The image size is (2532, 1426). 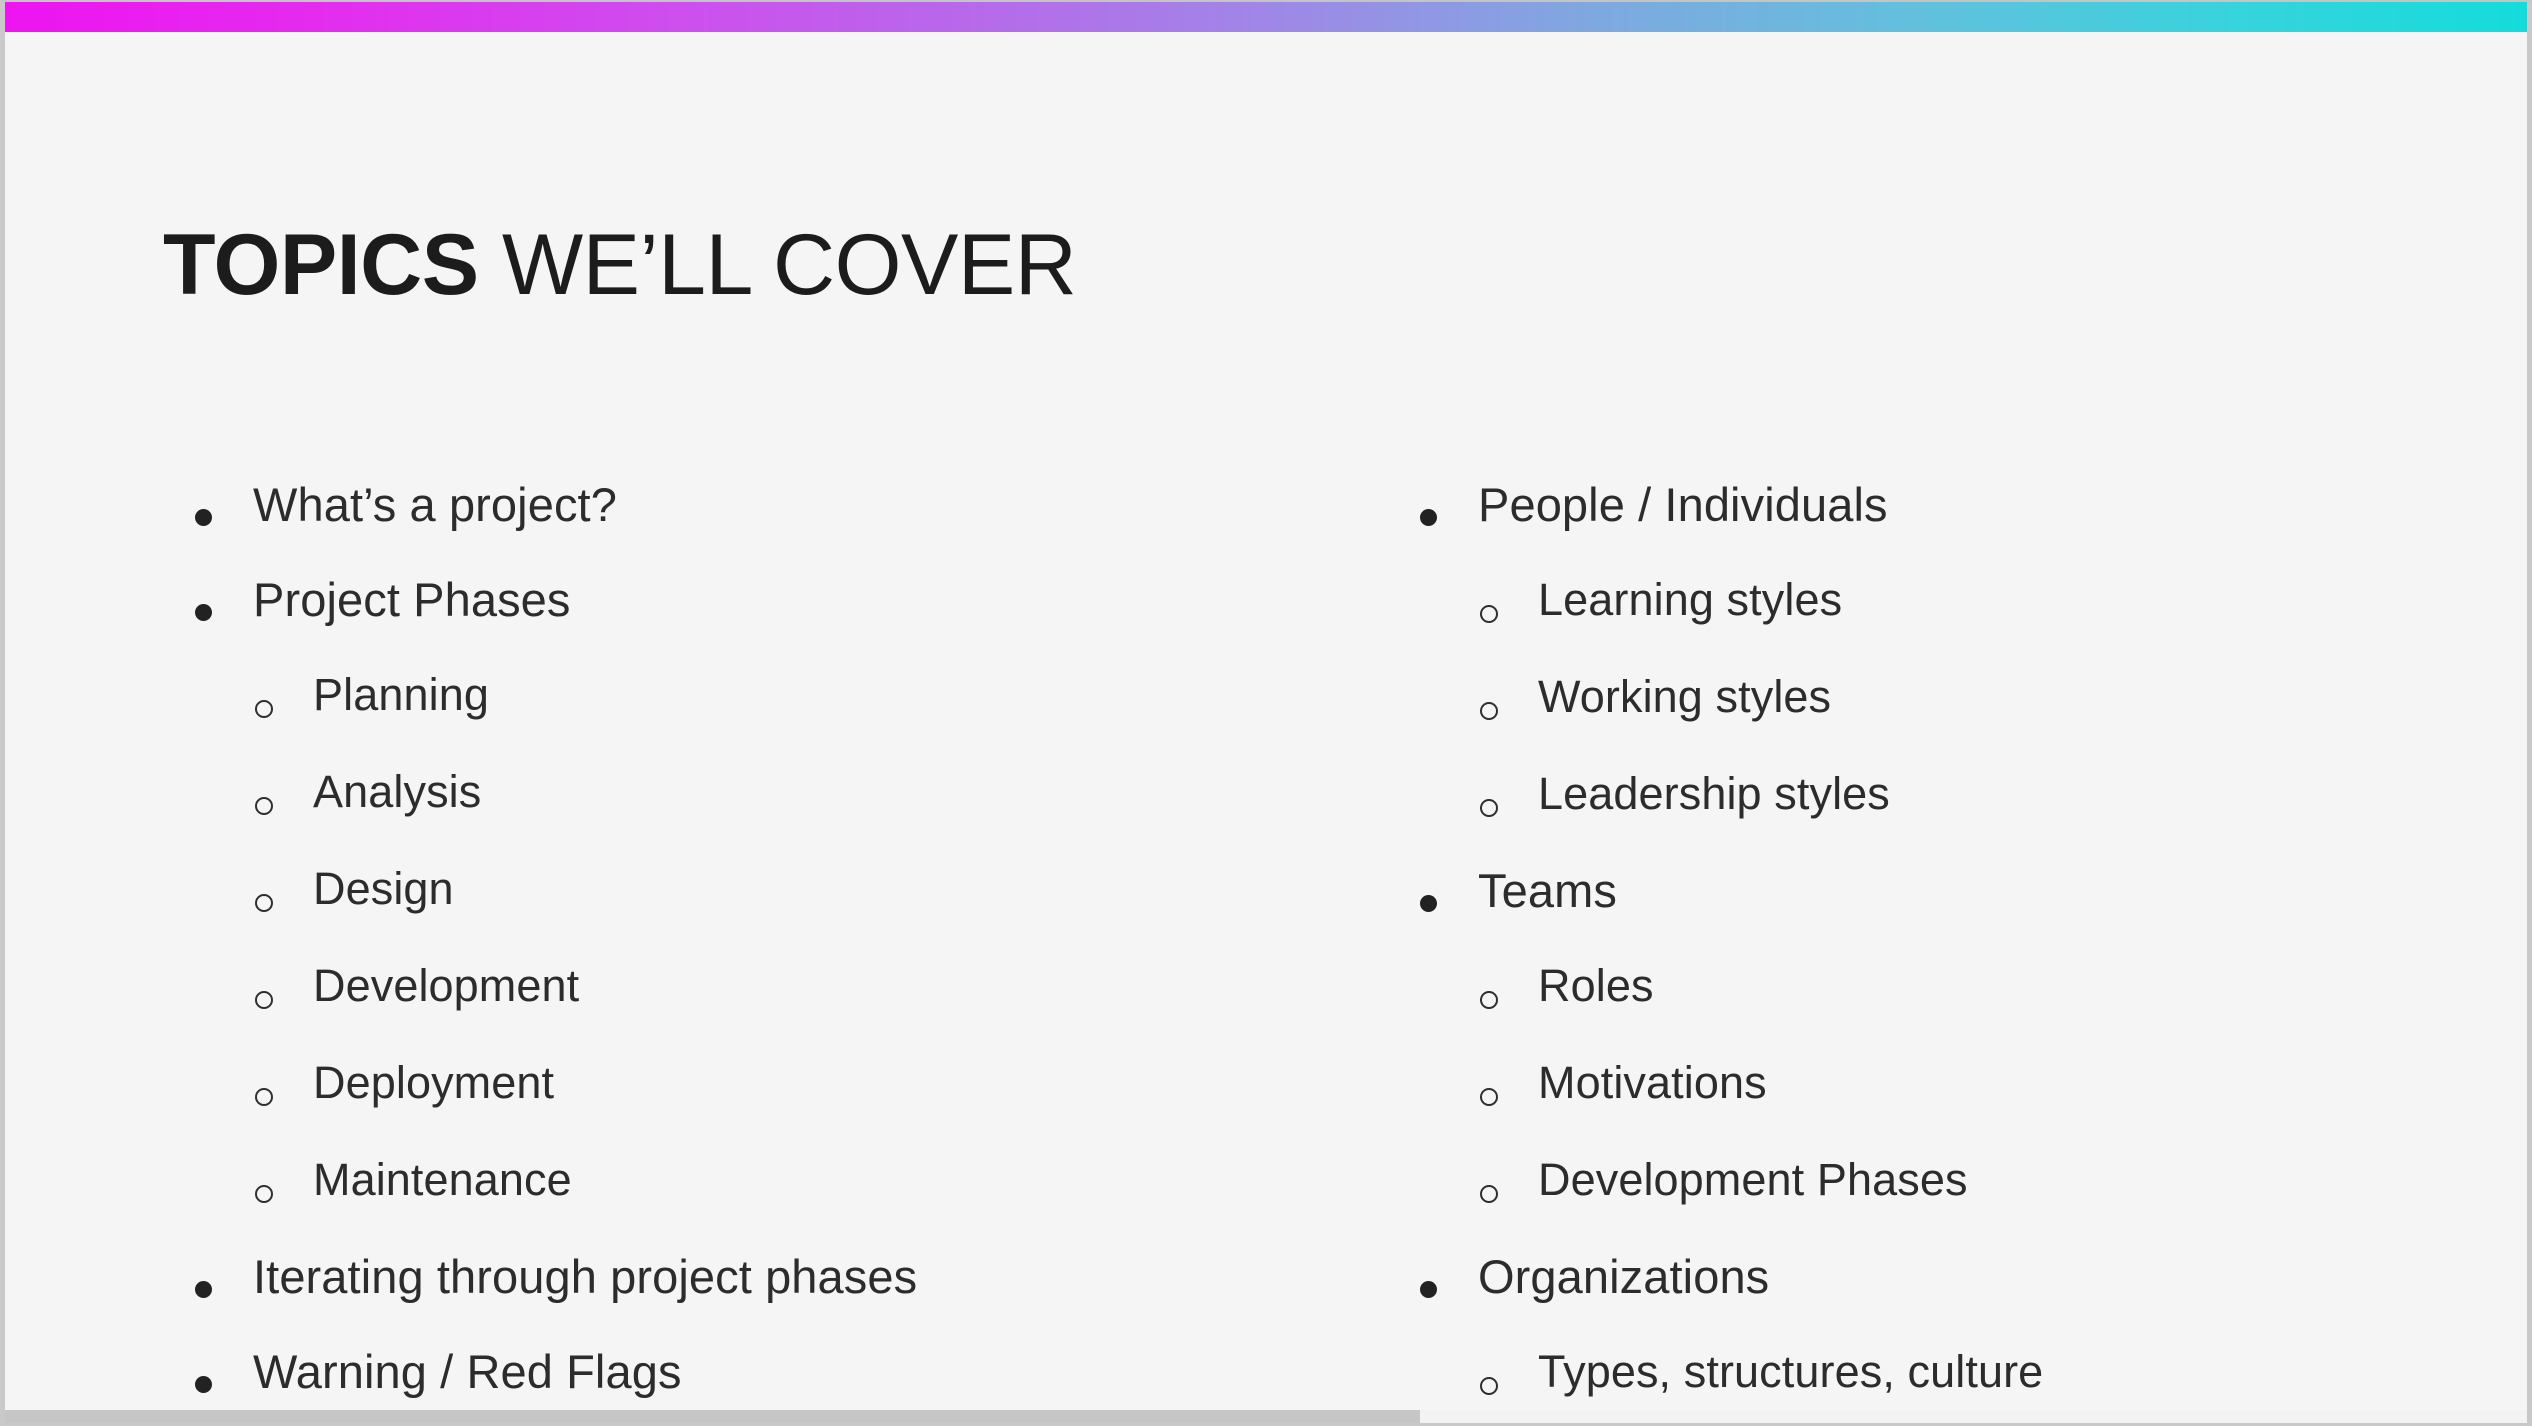 I want to click on list-item-label: Project Phases, so click(x=412, y=599).